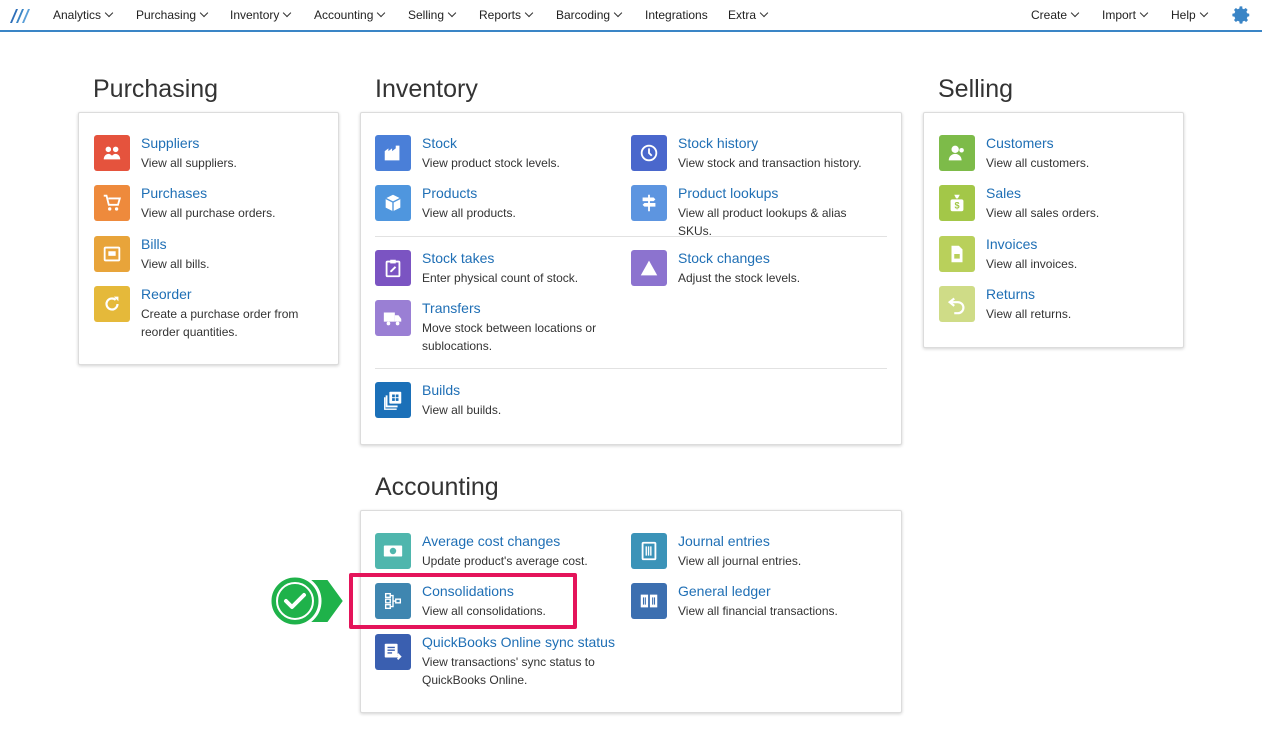  Describe the element at coordinates (756, 270) in the screenshot. I see `inventory-item-stock-changes: Stock changes Adjust the stock levels.` at that location.